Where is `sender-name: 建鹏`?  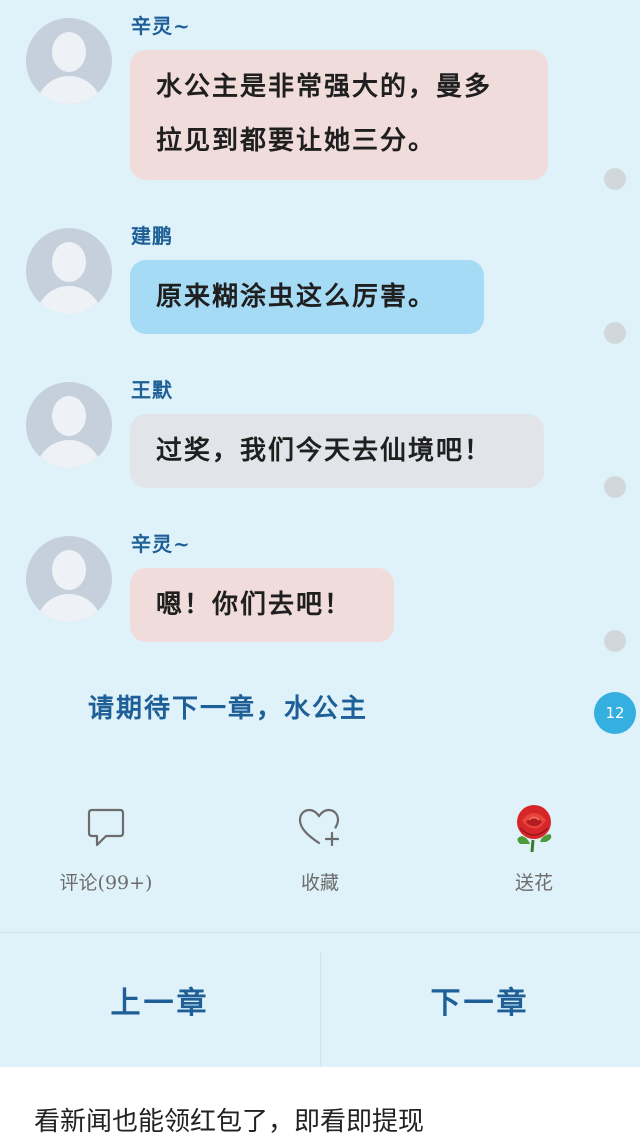
sender-name: 建鹏 is located at coordinates (152, 236).